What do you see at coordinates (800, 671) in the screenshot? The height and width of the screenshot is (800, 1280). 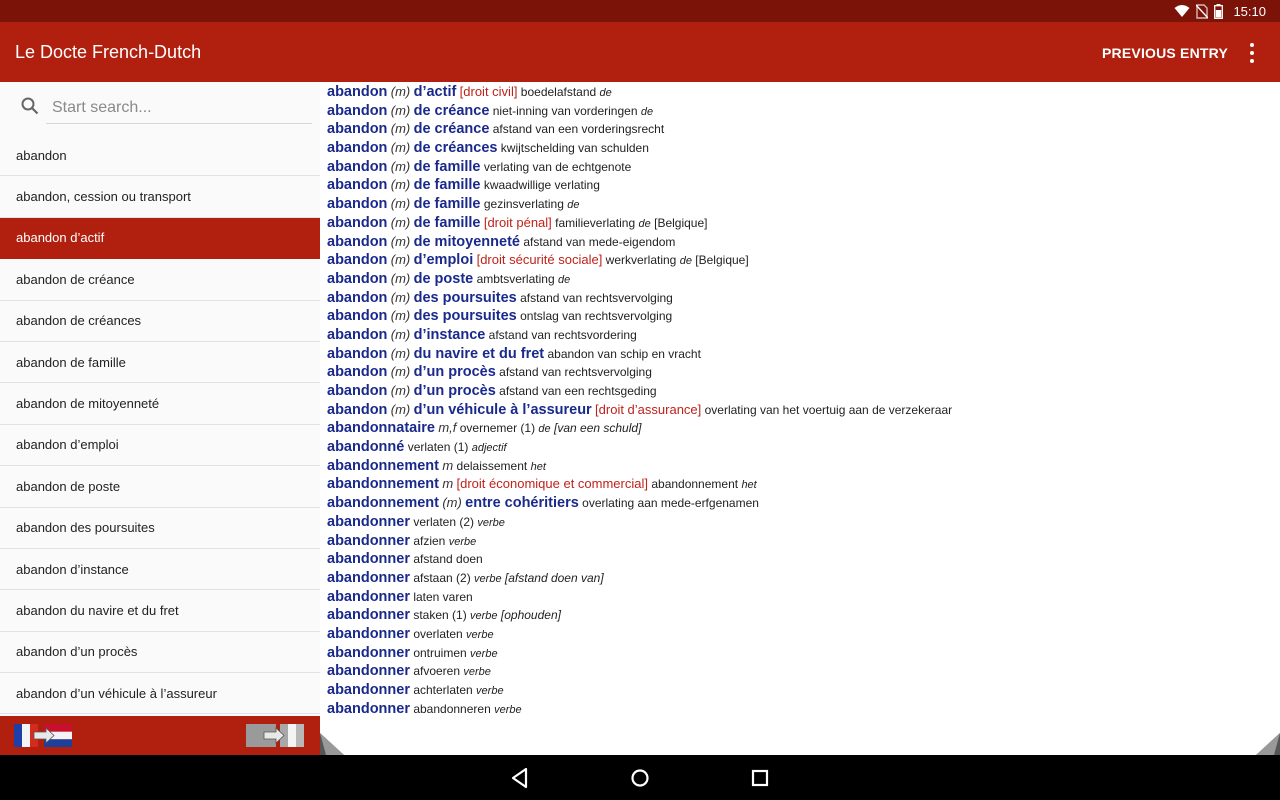 I see `dictionary-entry: abandonner afvoeren verbe` at bounding box center [800, 671].